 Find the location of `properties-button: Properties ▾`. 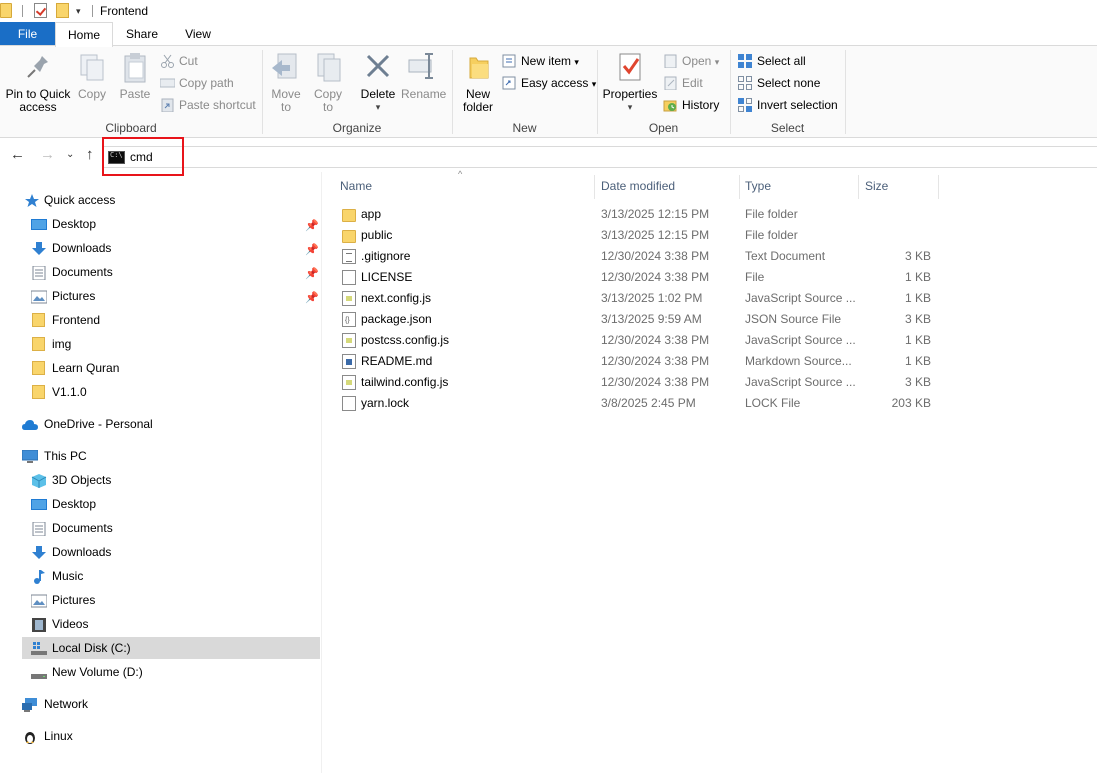

properties-button: Properties ▾ is located at coordinates (630, 82).